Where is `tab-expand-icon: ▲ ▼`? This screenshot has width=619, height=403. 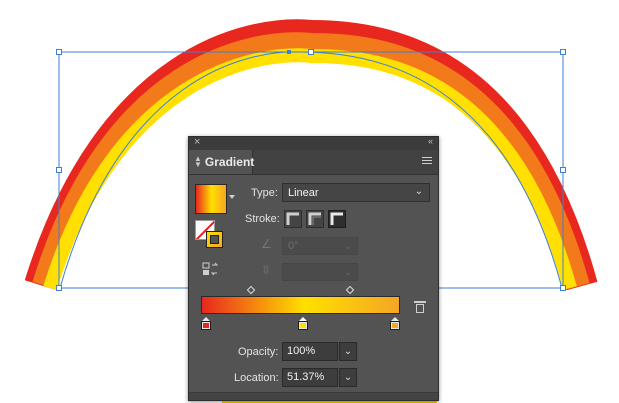
tab-expand-icon: ▲ ▼ is located at coordinates (198, 162).